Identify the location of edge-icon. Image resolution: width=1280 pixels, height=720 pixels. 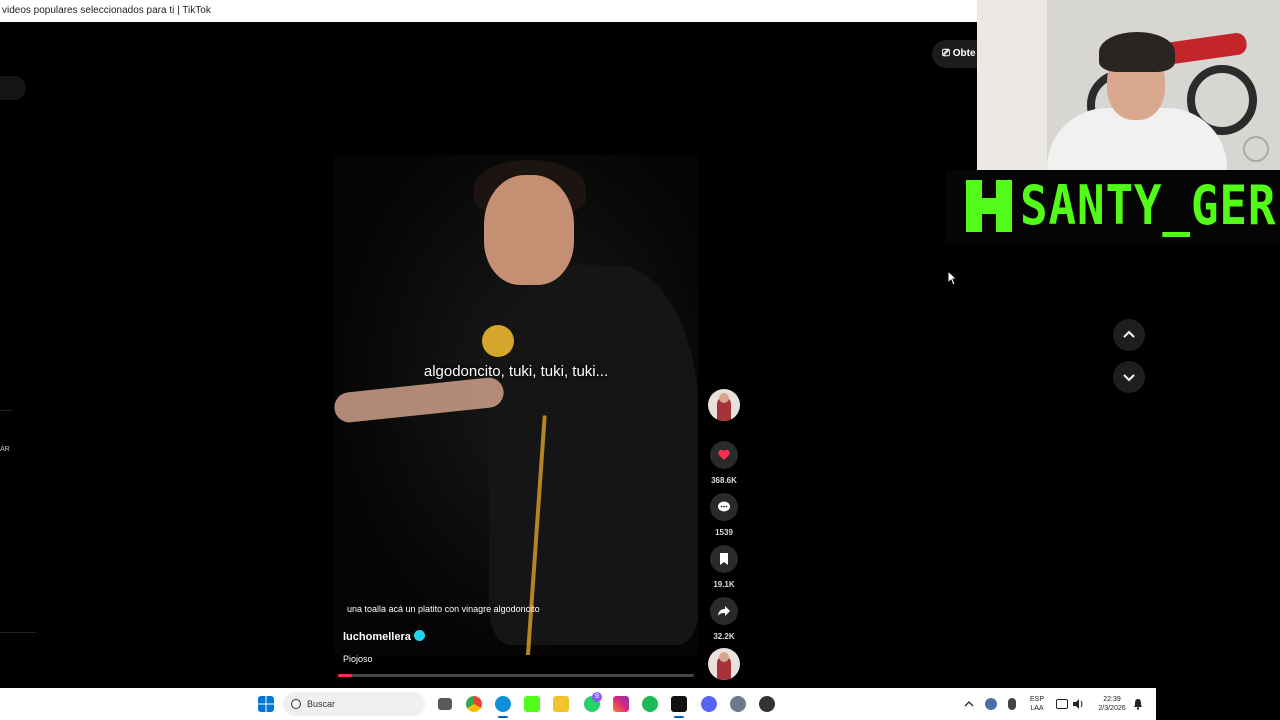
(503, 704).